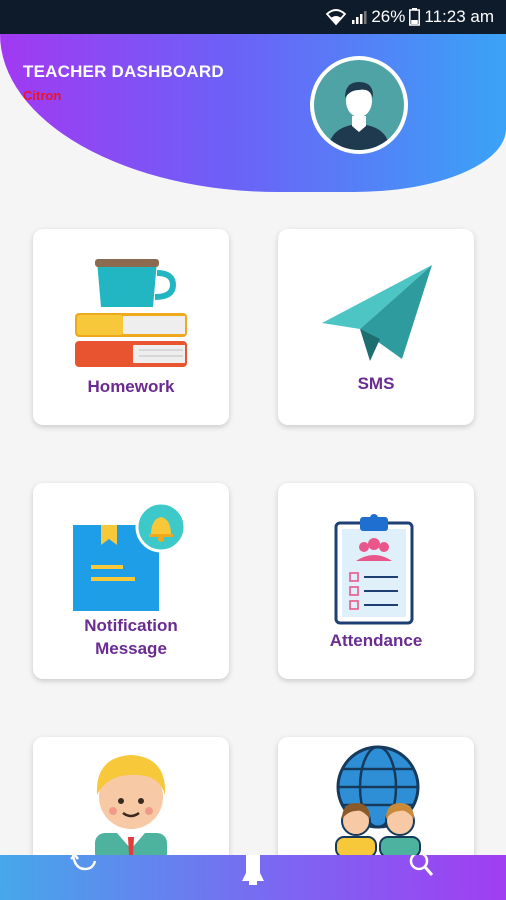  I want to click on clipboard-checklist-icon, so click(374, 569).